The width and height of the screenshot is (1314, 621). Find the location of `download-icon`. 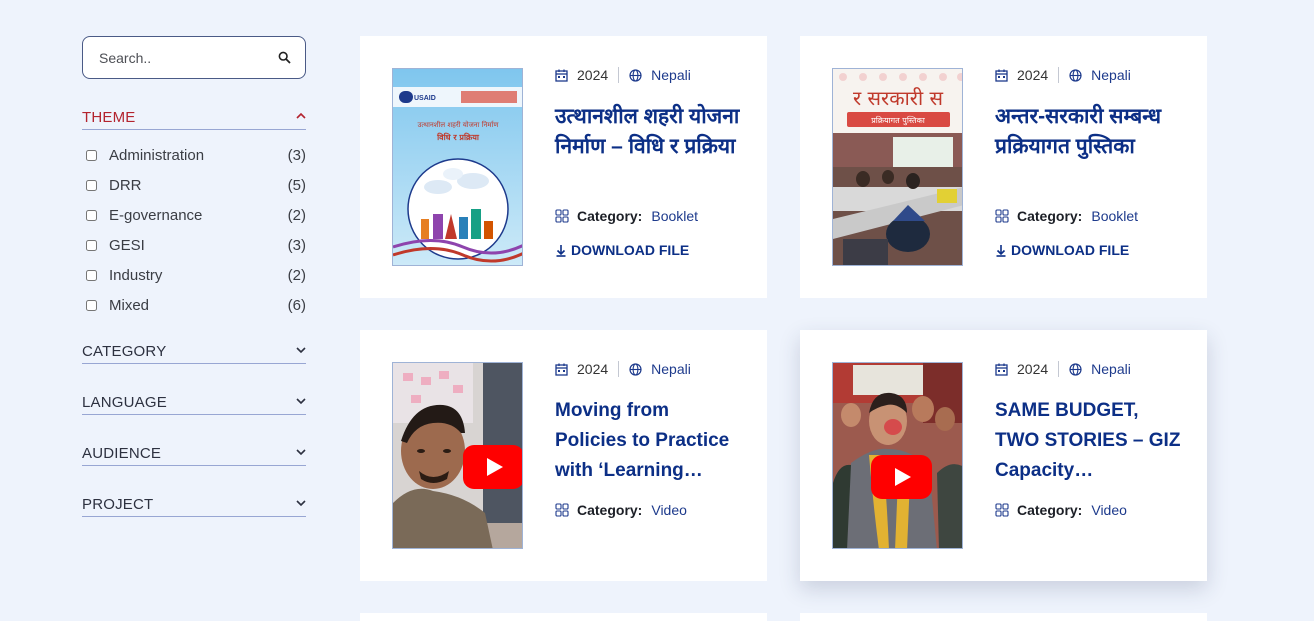

download-icon is located at coordinates (561, 250).